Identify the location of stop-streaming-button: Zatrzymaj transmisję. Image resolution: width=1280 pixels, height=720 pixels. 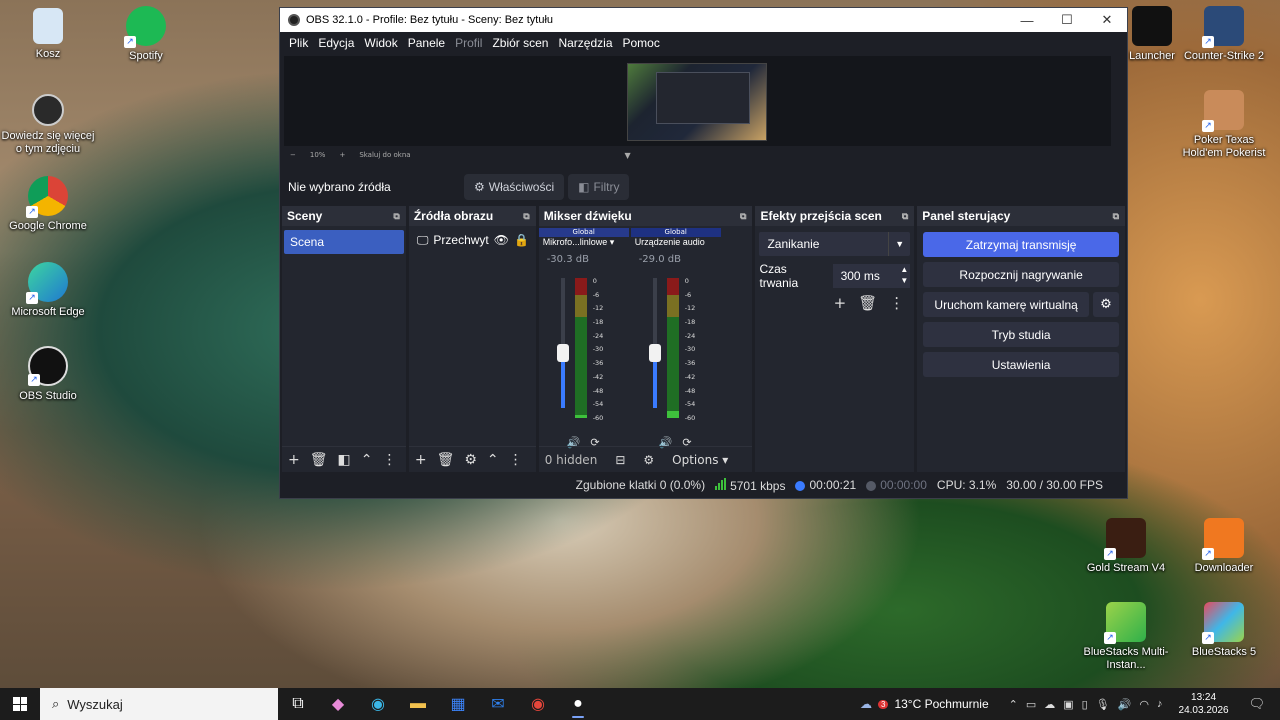
(1021, 244).